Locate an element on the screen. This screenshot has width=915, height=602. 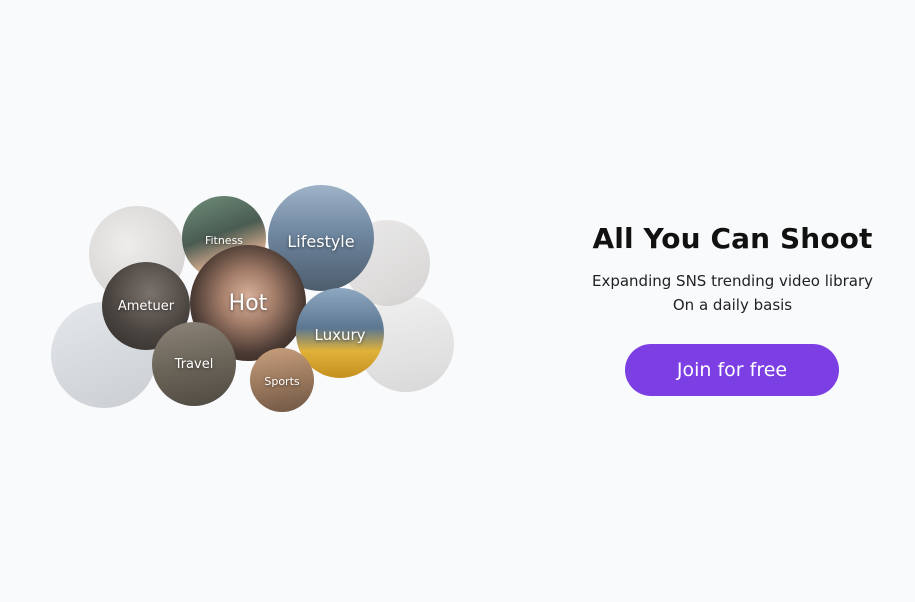
sports-label: Sports is located at coordinates (282, 381).